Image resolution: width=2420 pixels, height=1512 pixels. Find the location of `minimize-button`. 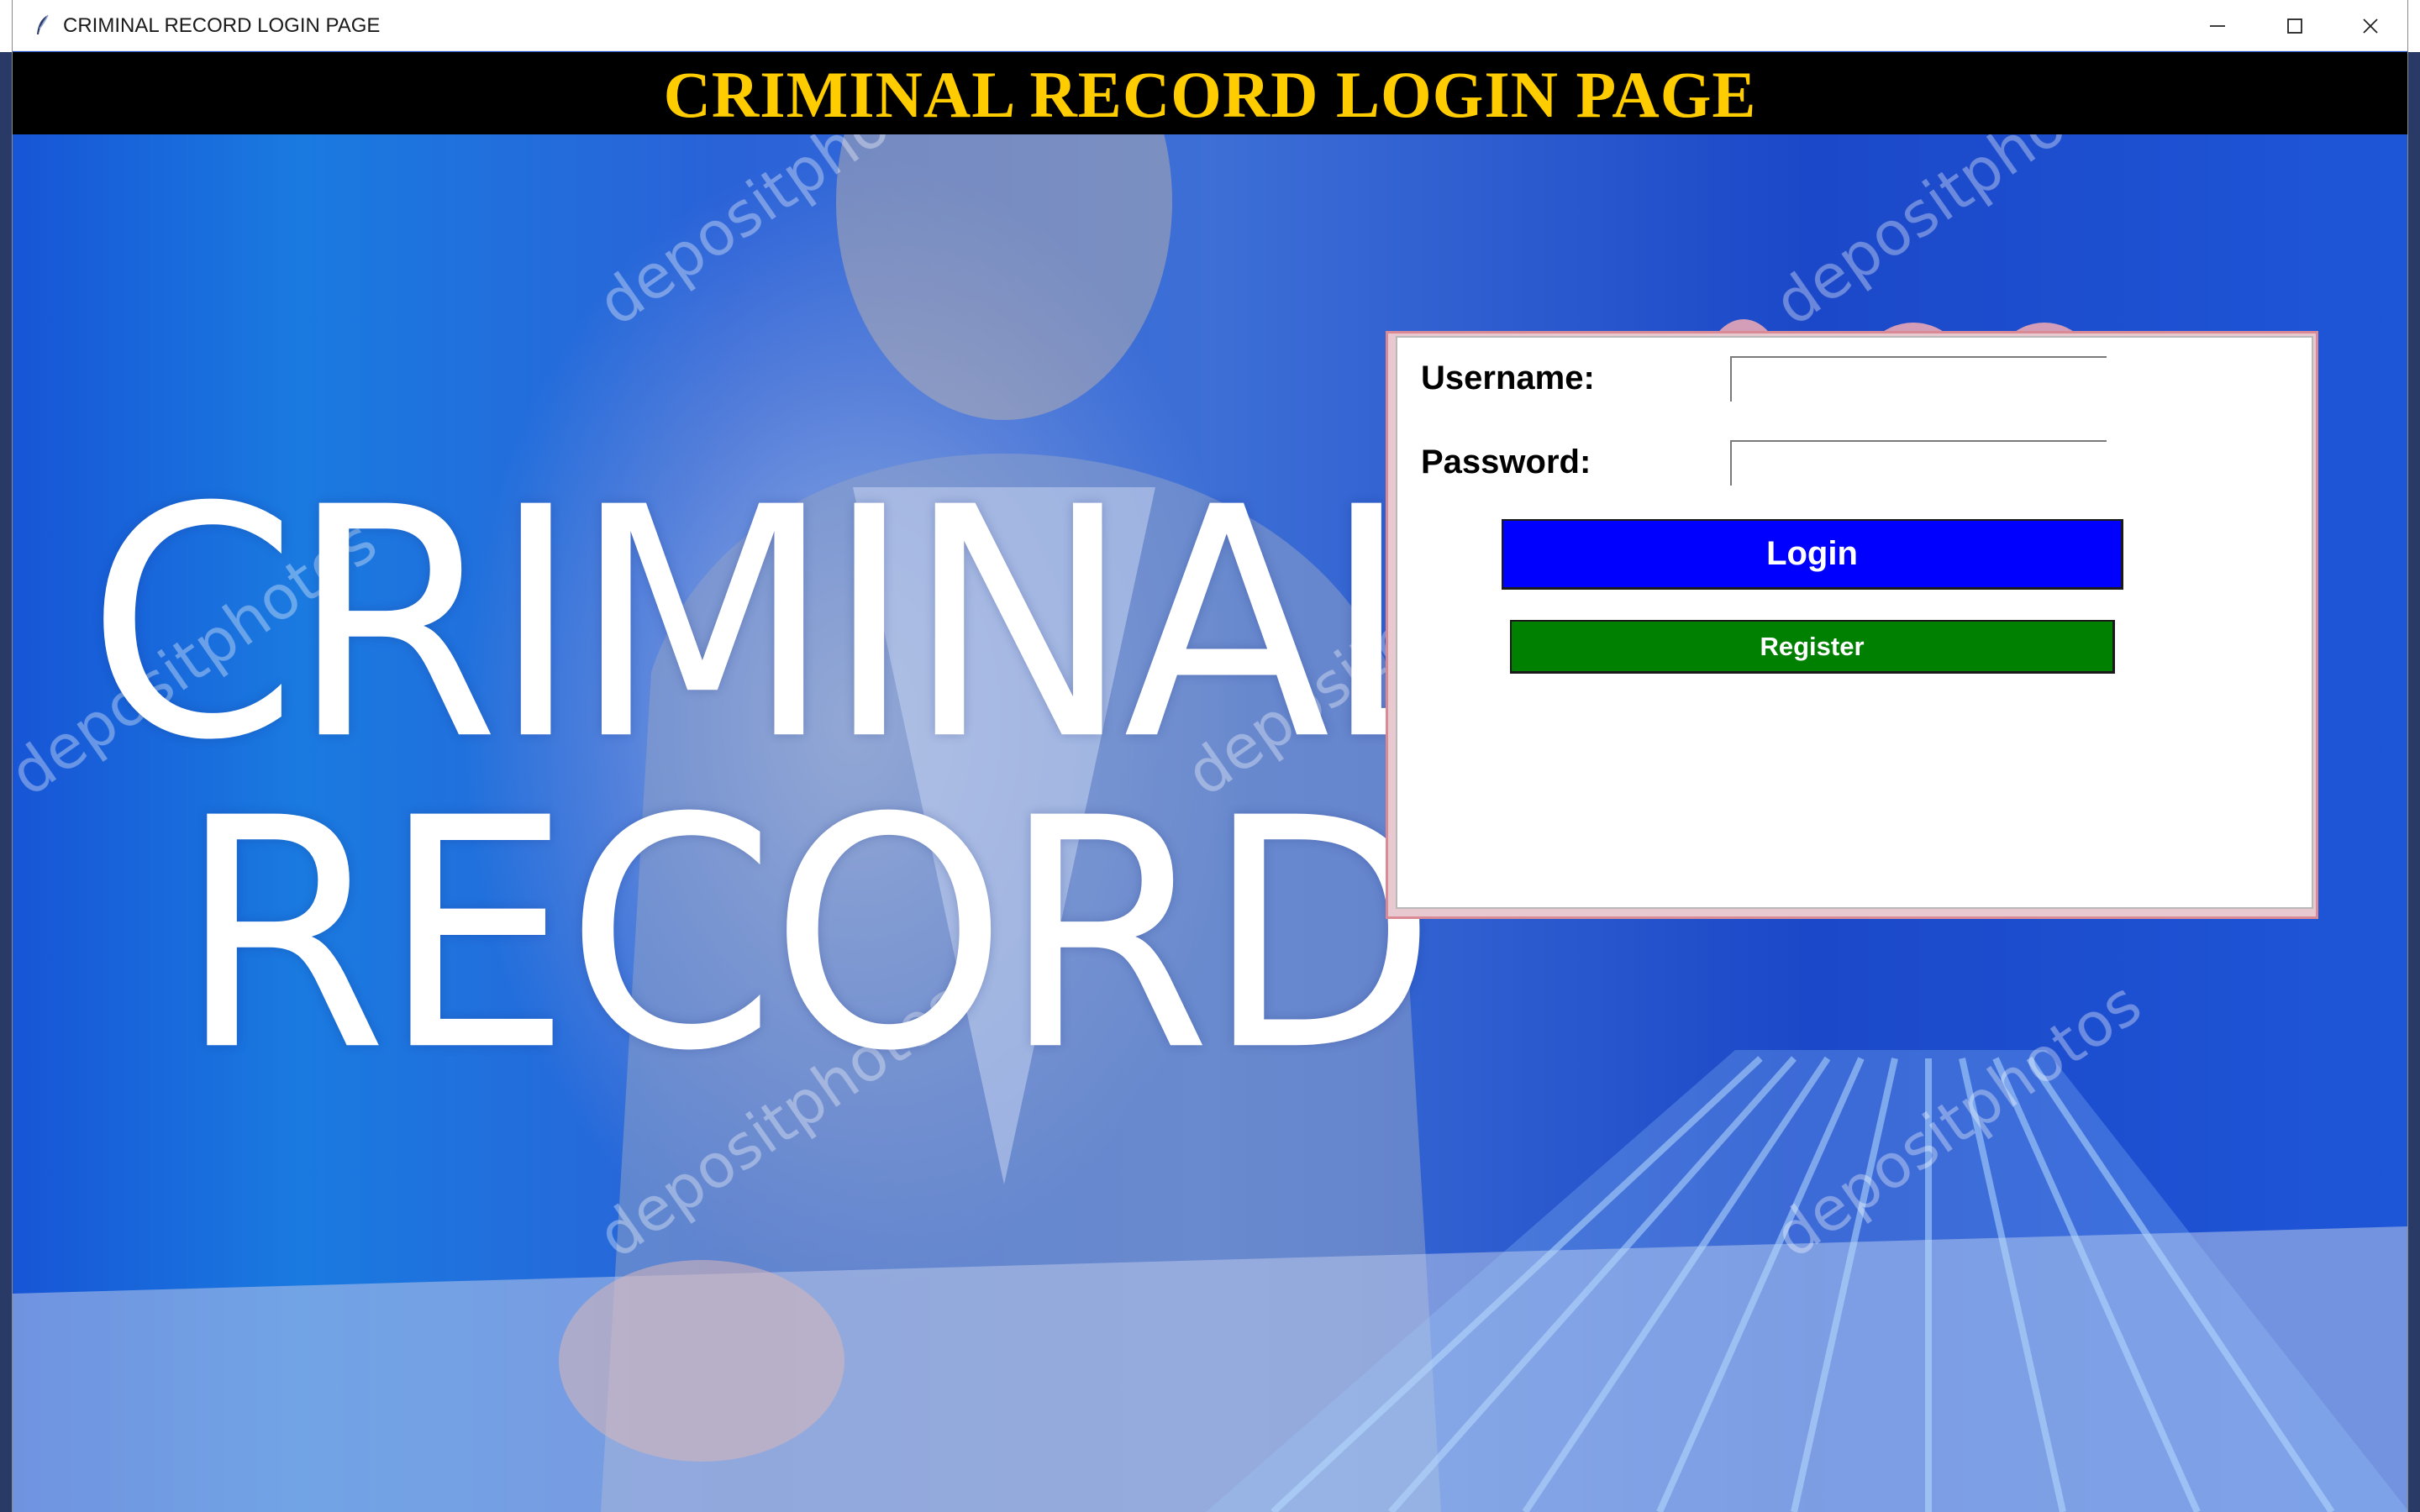

minimize-button is located at coordinates (2217, 25).